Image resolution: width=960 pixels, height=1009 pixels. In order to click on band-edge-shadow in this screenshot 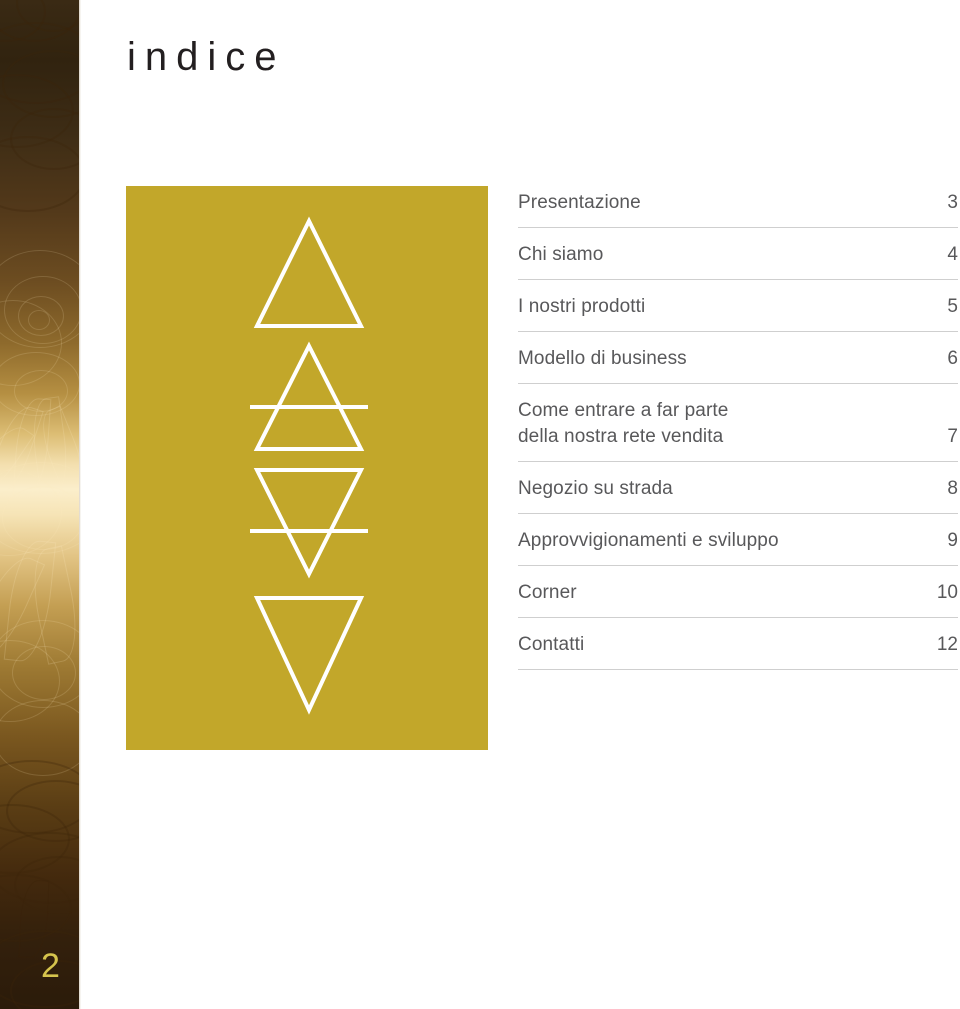, I will do `click(80, 504)`.